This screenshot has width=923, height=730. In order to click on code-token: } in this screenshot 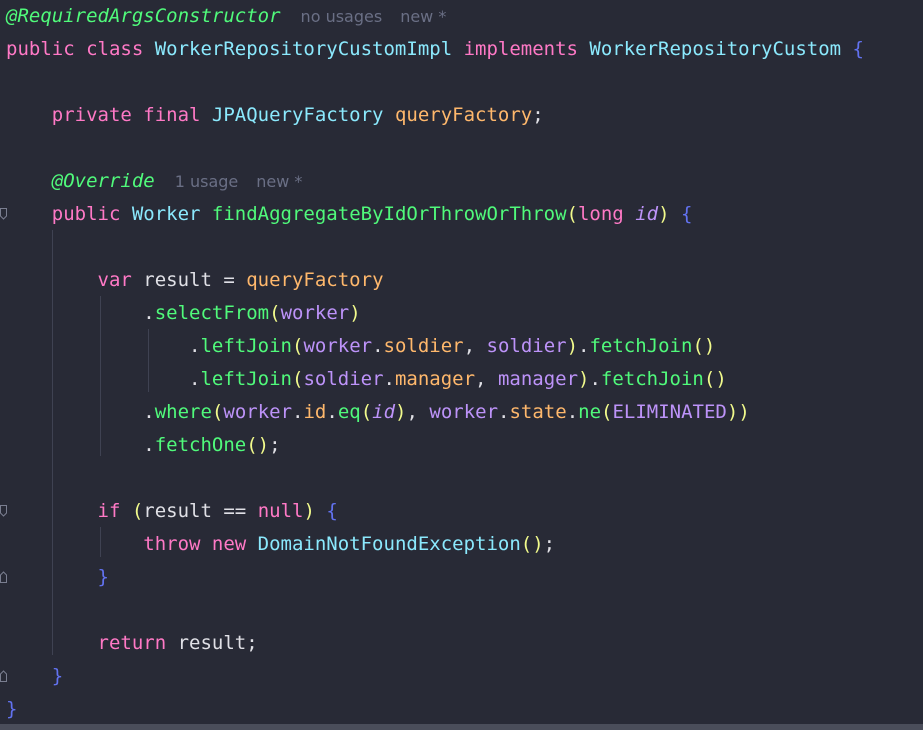, I will do `click(35, 676)`.